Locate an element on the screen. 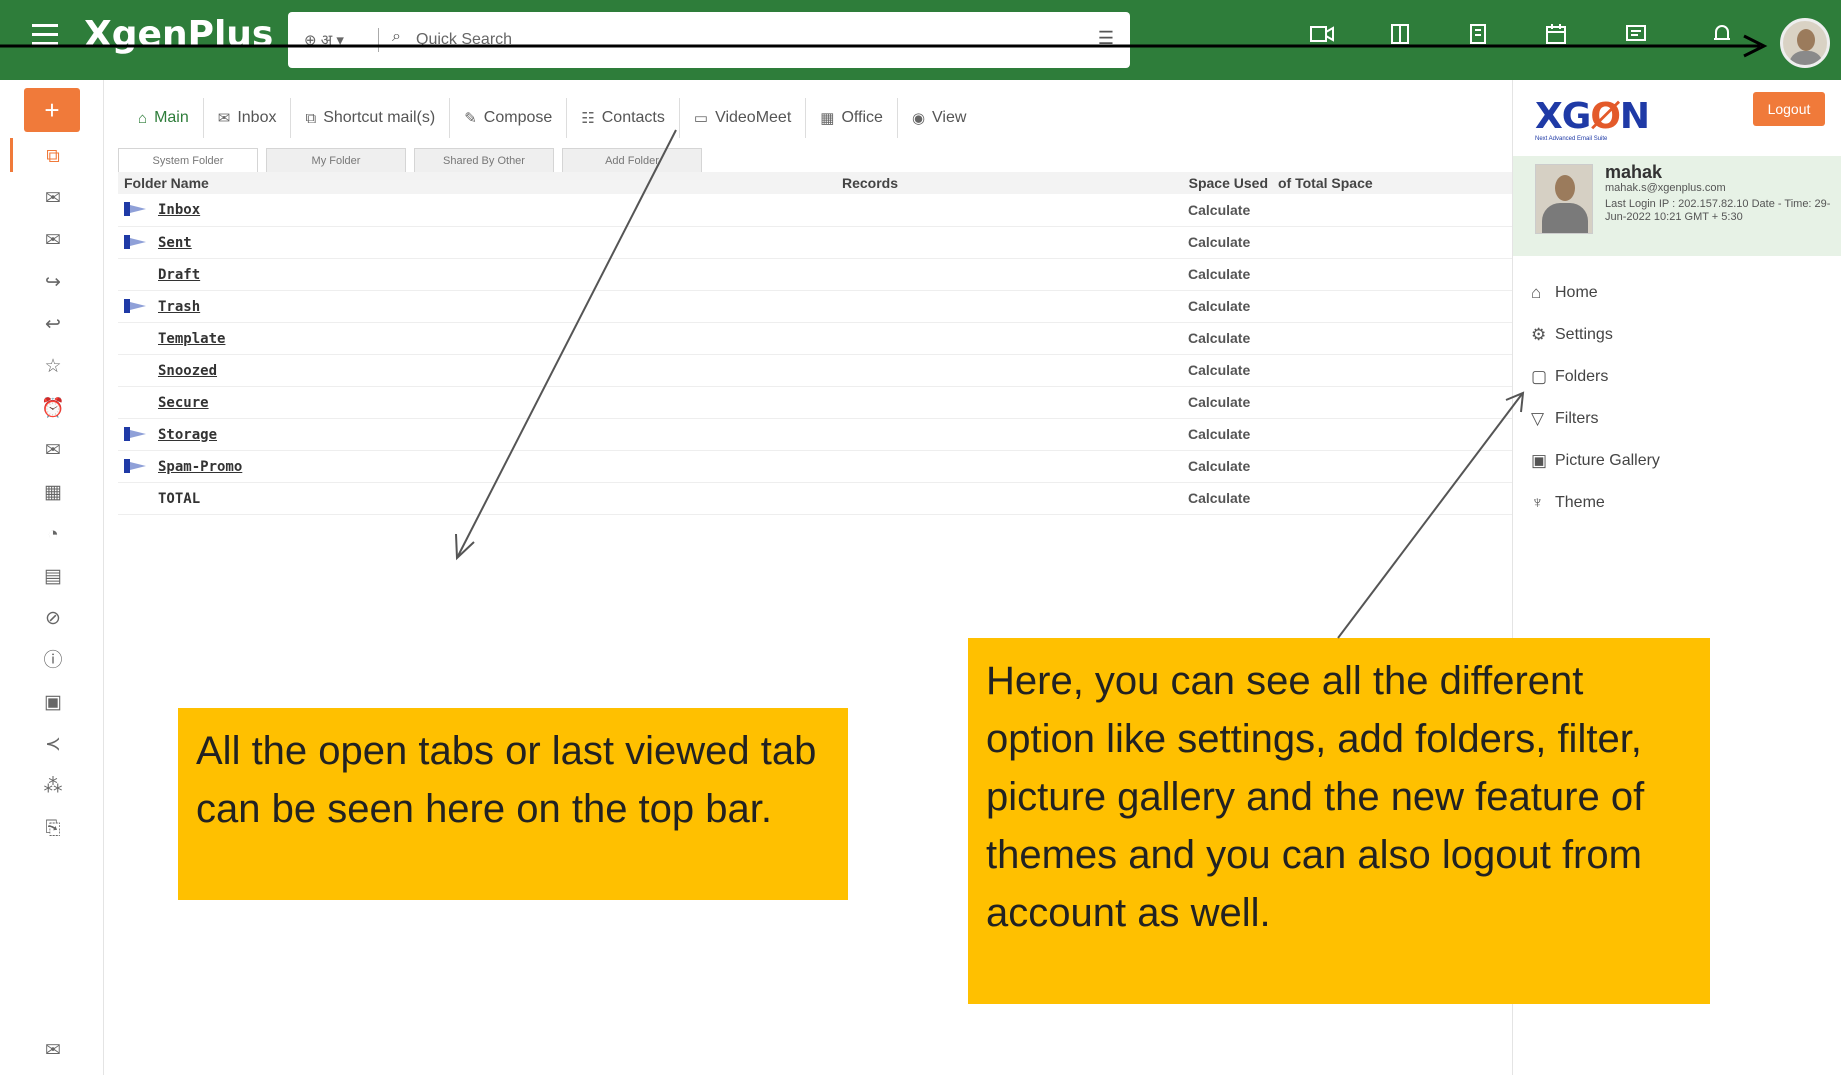 This screenshot has height=1075, width=1841. inbox-icon: ✉ is located at coordinates (53, 199).